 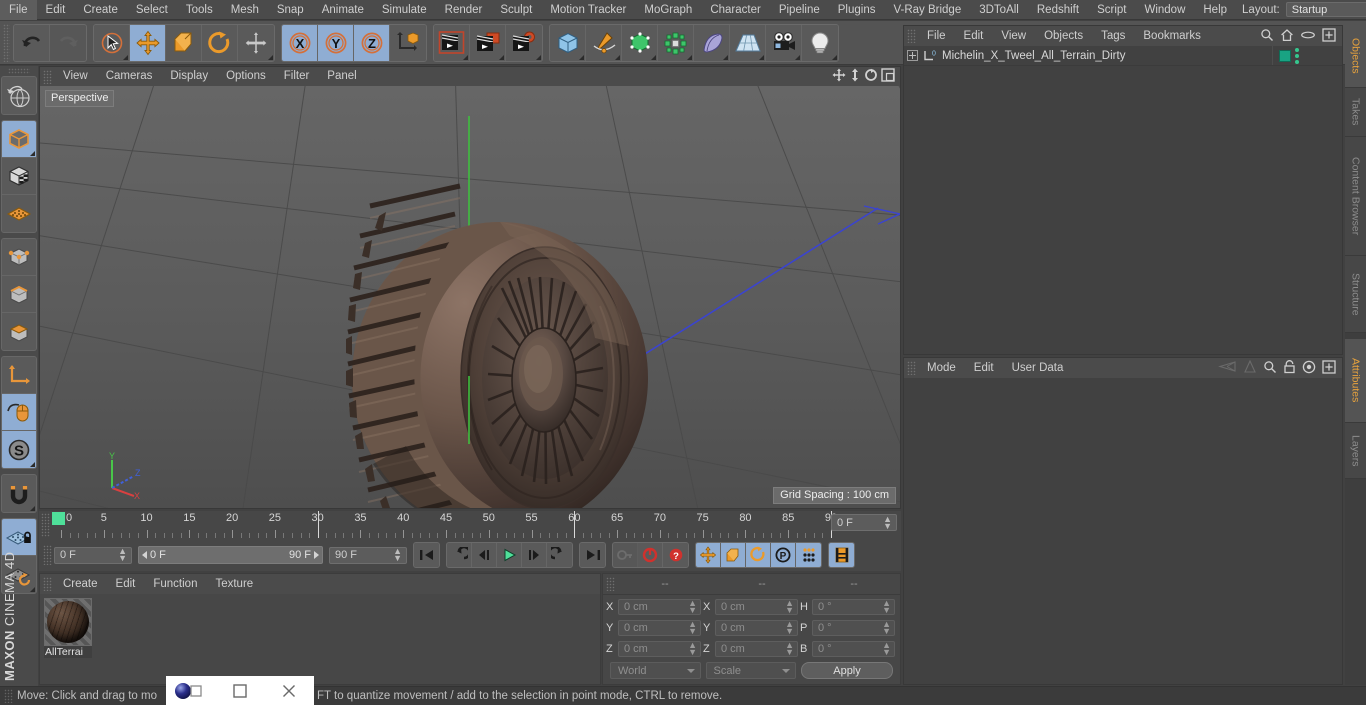 What do you see at coordinates (126, 584) in the screenshot?
I see `material-menu-edit: Edit` at bounding box center [126, 584].